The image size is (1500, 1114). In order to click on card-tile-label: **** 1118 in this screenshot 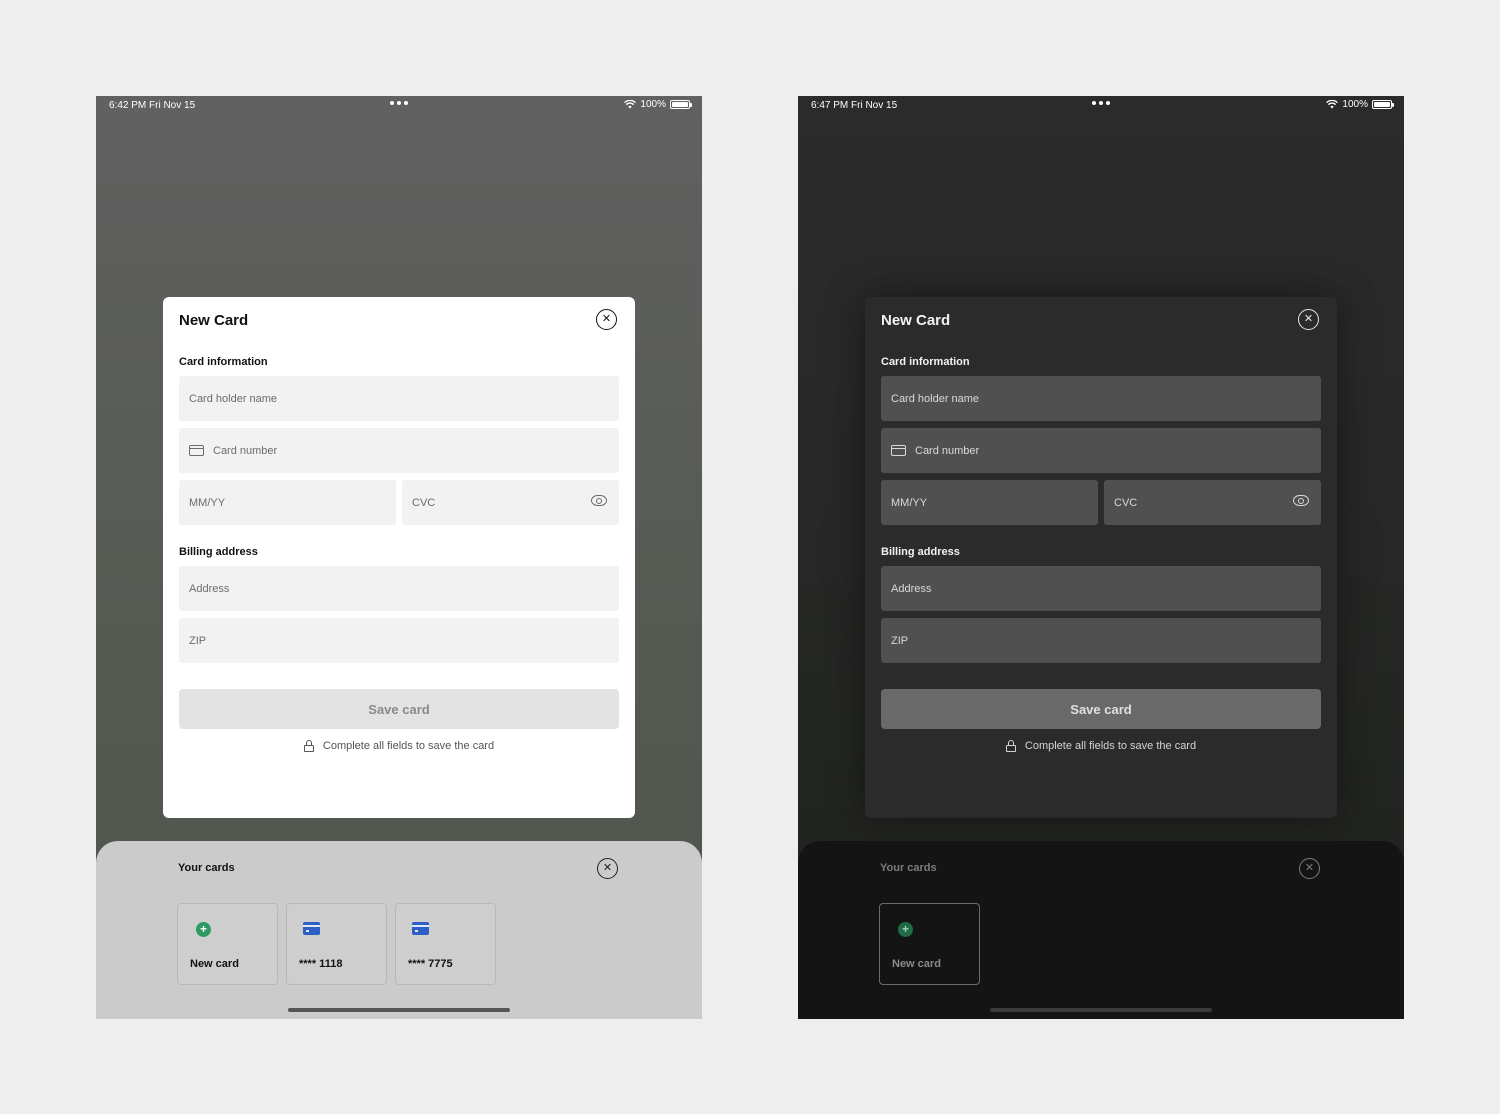, I will do `click(321, 964)`.